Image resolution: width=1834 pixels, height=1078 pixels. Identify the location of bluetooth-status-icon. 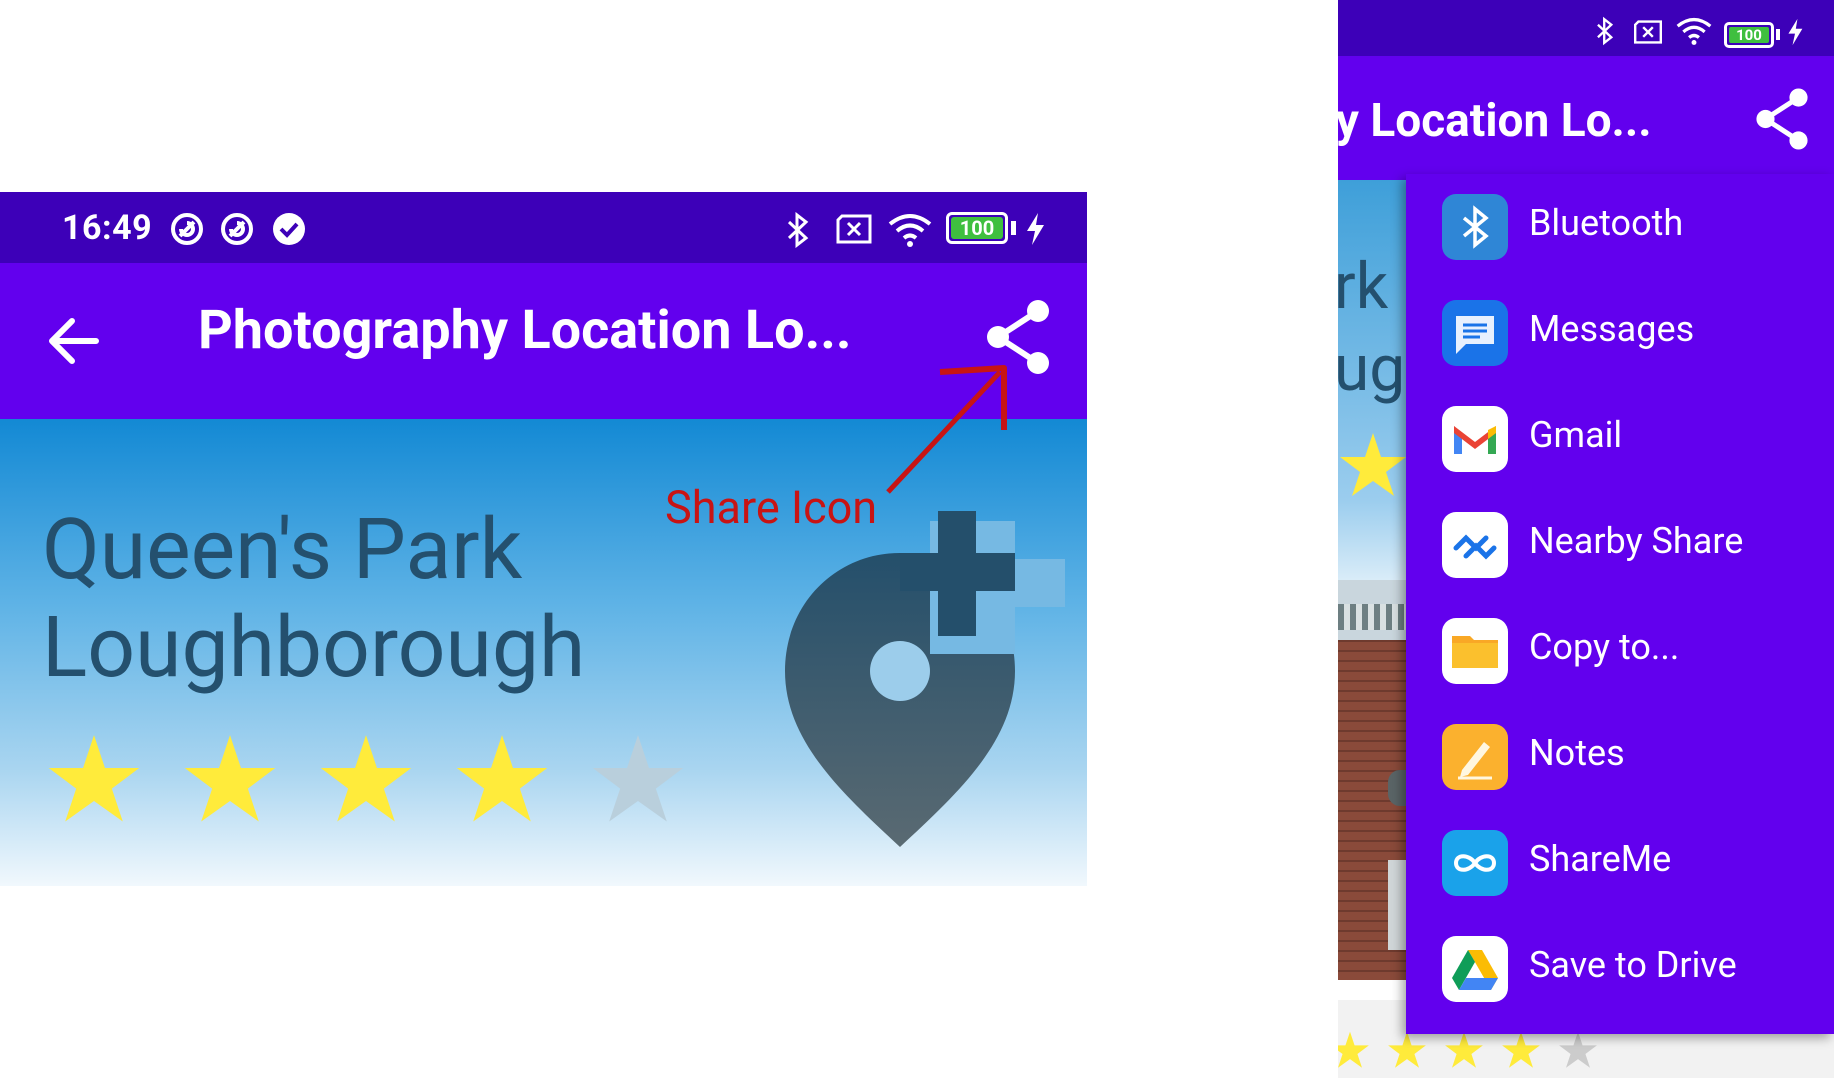
(1605, 31).